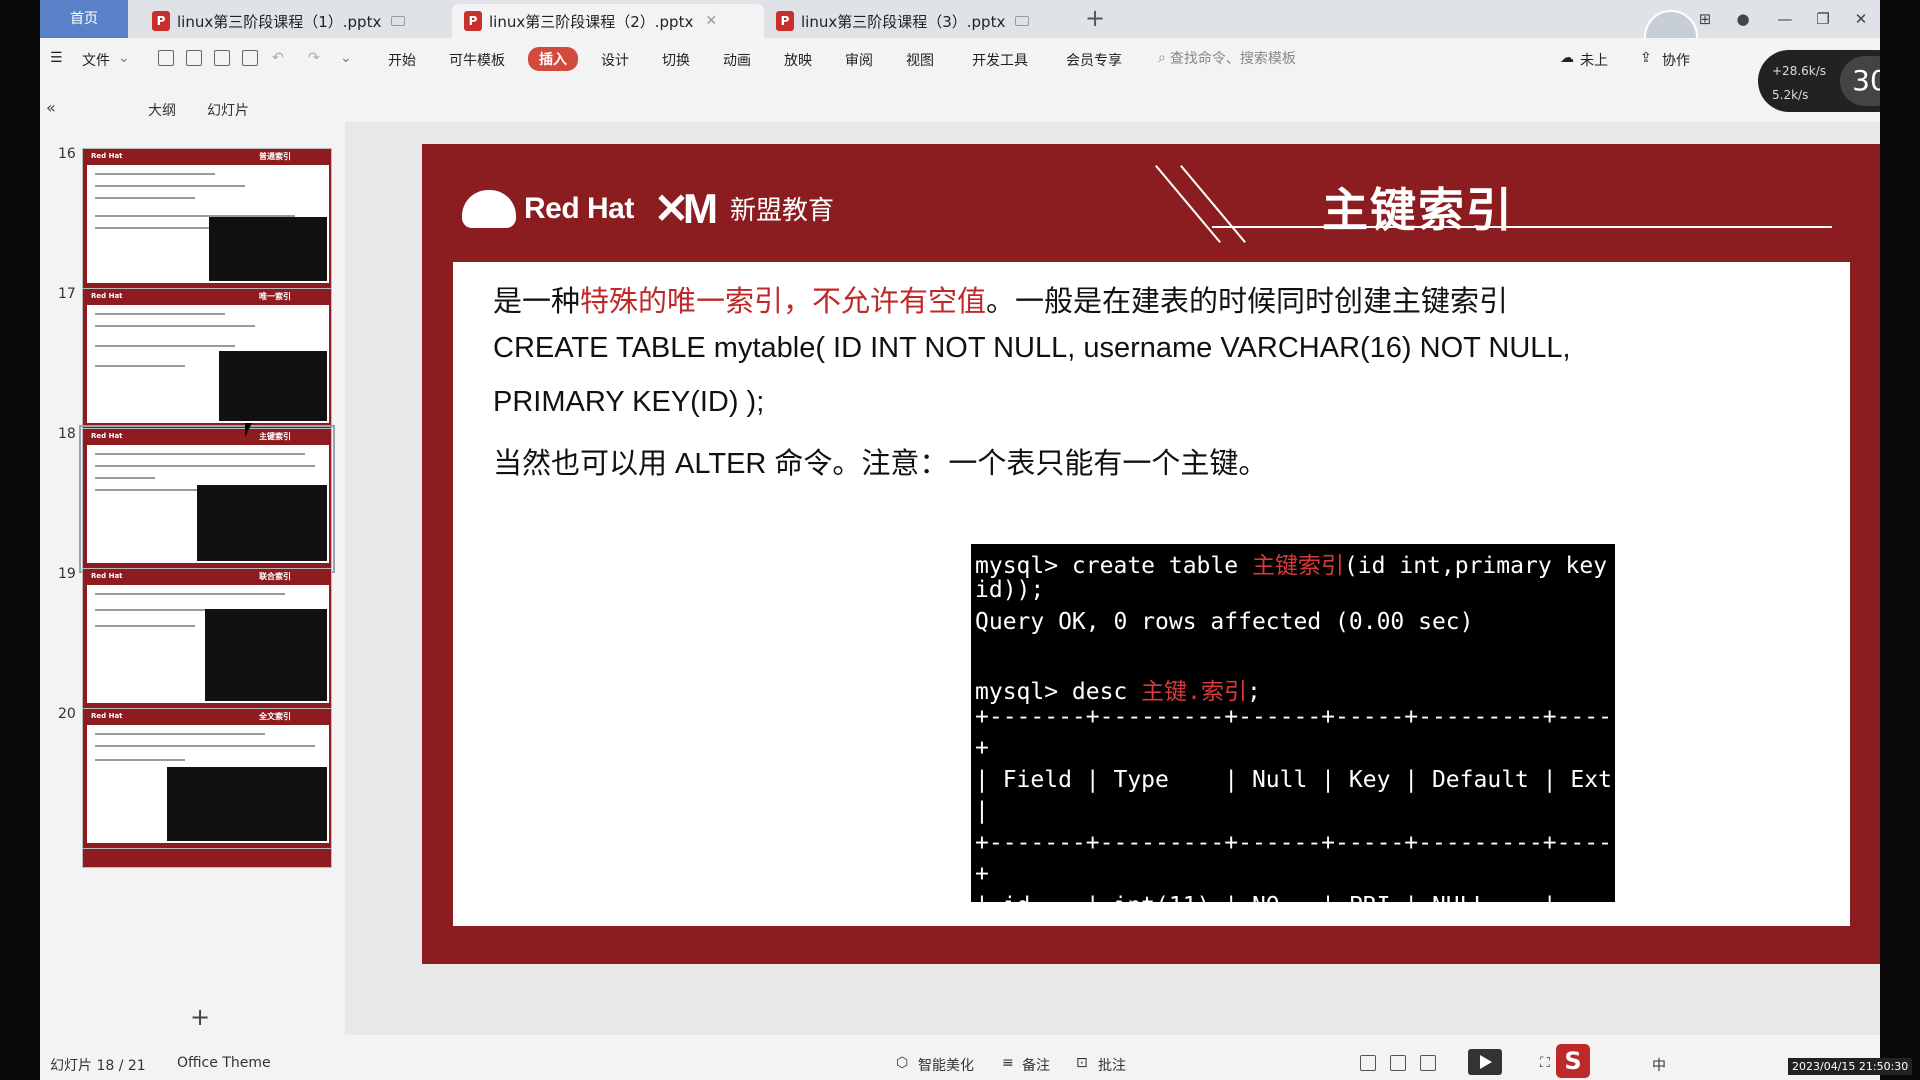 The height and width of the screenshot is (1080, 1920). I want to click on file-menu-chevron-icon: ⌄, so click(124, 58).